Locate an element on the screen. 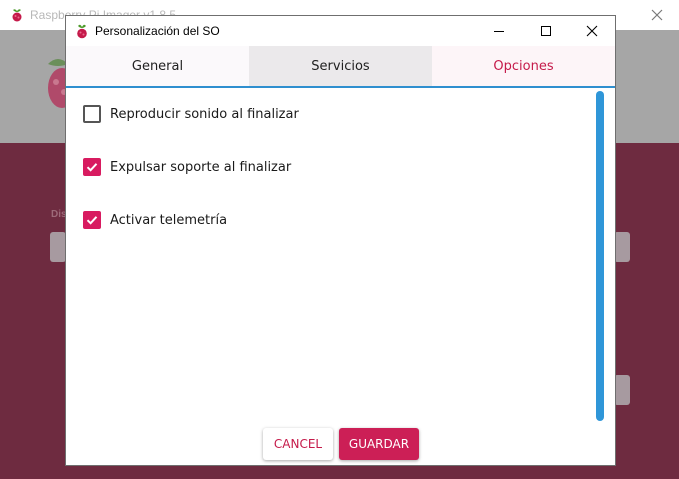 This screenshot has width=679, height=479. save-button: GUARDAR is located at coordinates (379, 444).